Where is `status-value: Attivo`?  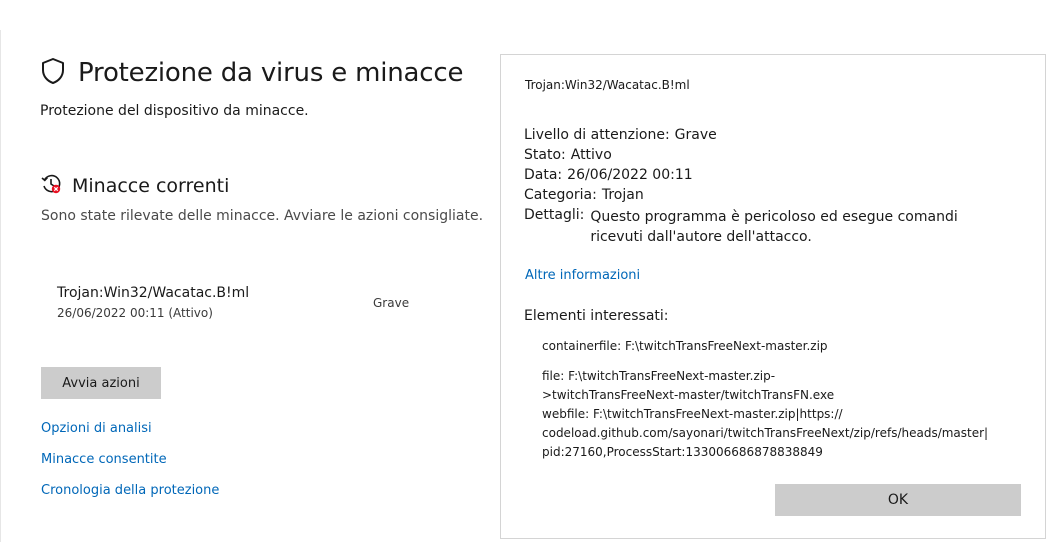 status-value: Attivo is located at coordinates (591, 155).